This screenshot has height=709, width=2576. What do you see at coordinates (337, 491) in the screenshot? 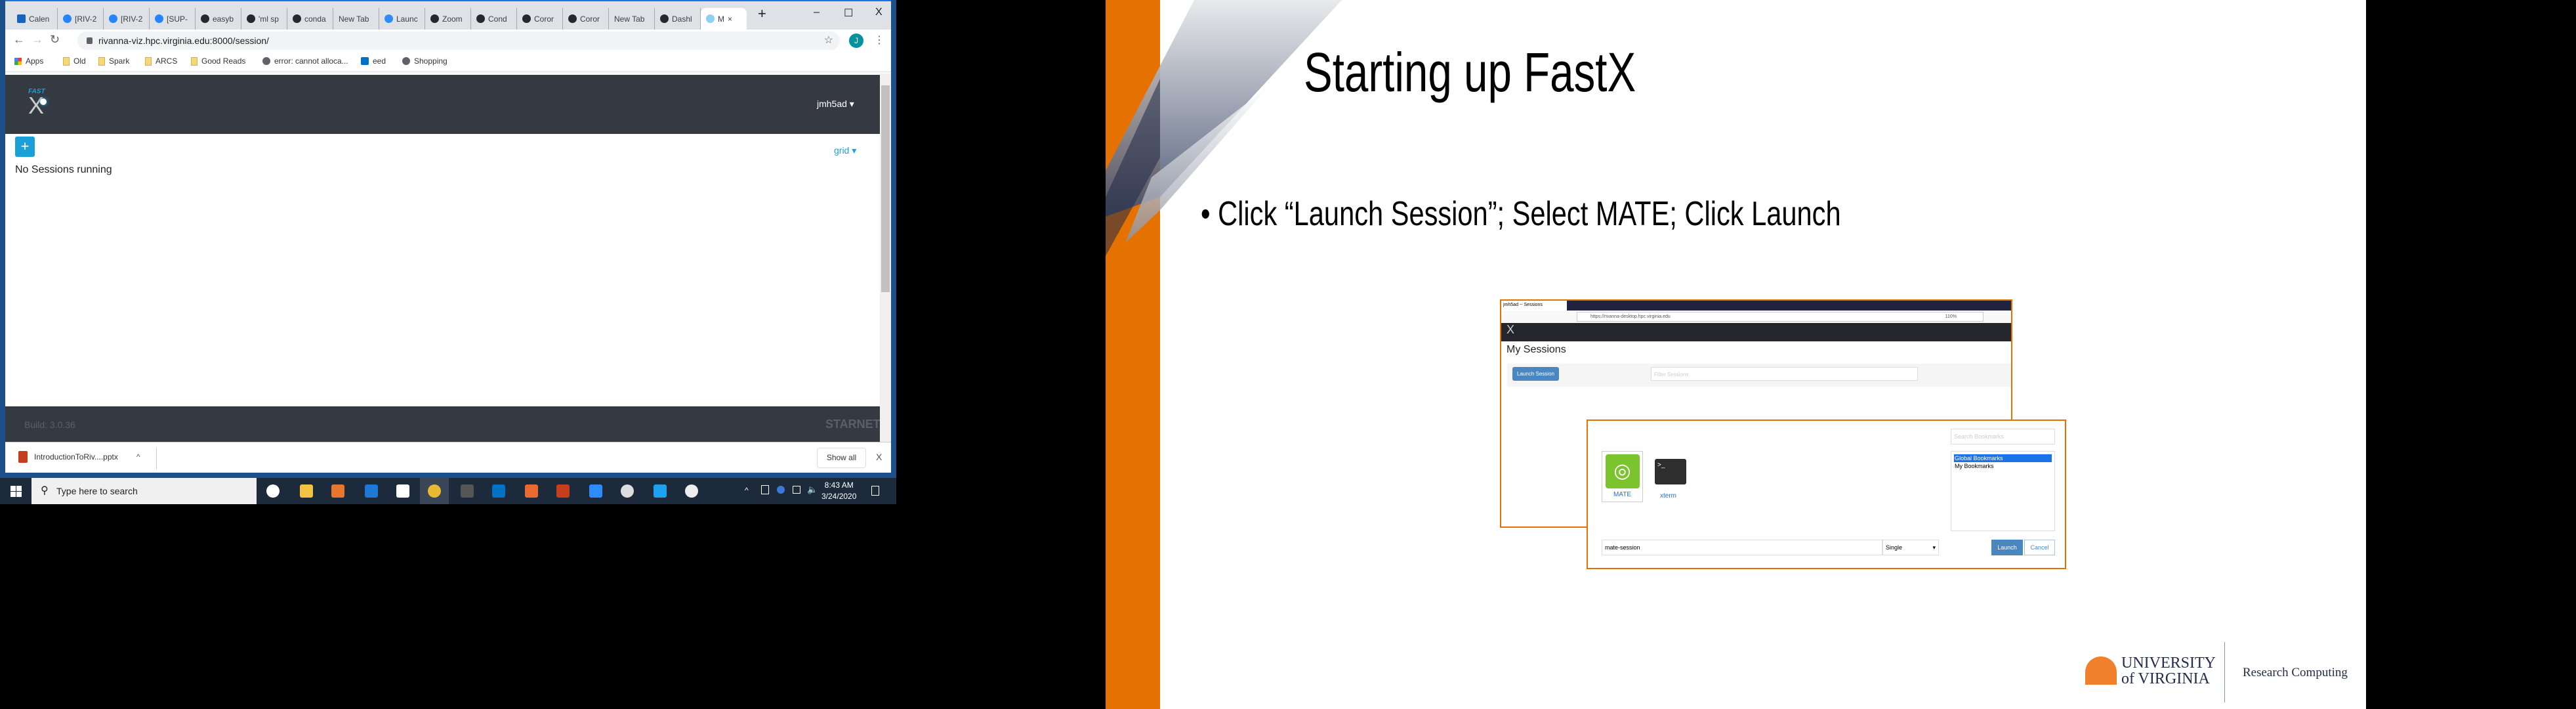
I see `media-player-icon` at bounding box center [337, 491].